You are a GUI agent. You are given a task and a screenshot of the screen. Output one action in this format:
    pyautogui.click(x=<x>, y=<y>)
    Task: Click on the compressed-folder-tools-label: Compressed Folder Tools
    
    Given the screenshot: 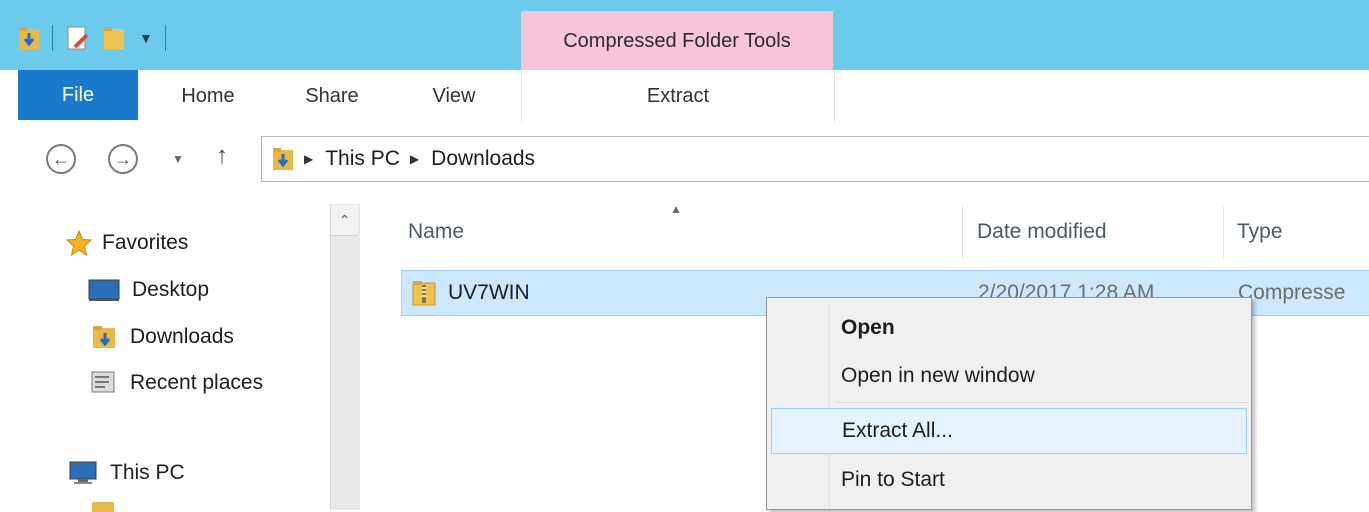 What is the action you would take?
    pyautogui.click(x=677, y=41)
    